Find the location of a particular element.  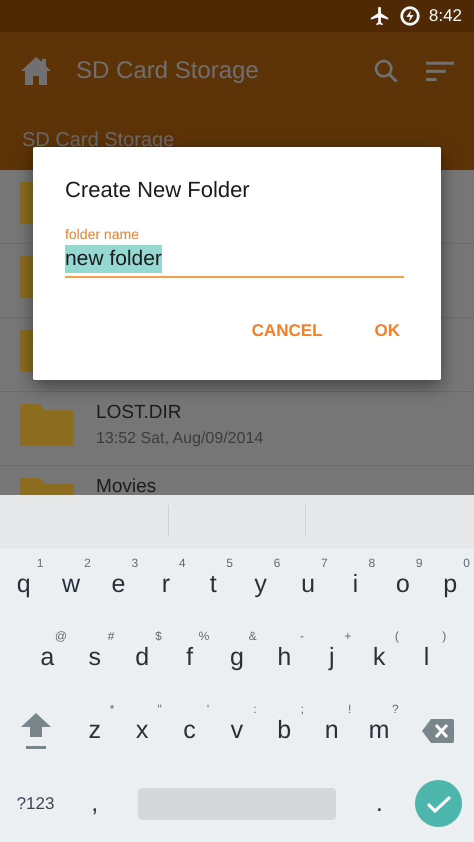

keyboard-key: h - is located at coordinates (284, 657).